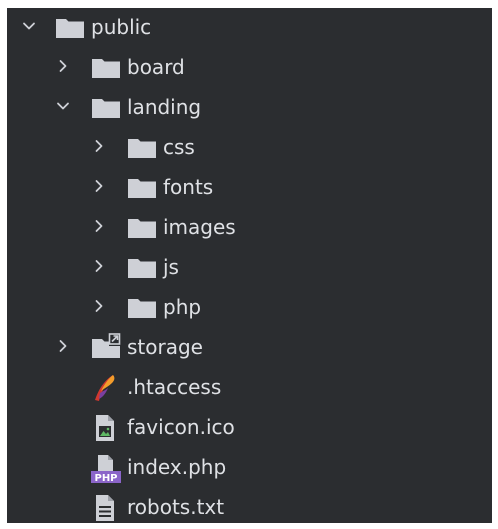 The width and height of the screenshot is (498, 529). What do you see at coordinates (105, 478) in the screenshot?
I see `php-badge: PHP` at bounding box center [105, 478].